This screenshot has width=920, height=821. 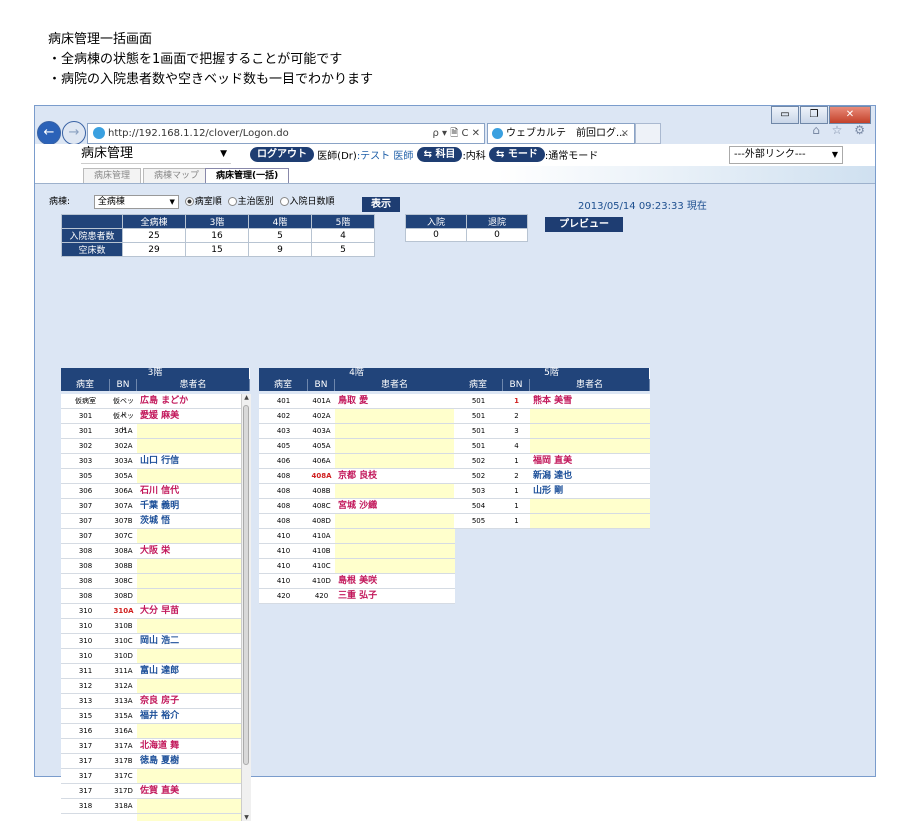 I want to click on browser-tab: ウェブカルテ 前回ログ... ×, so click(x=561, y=133).